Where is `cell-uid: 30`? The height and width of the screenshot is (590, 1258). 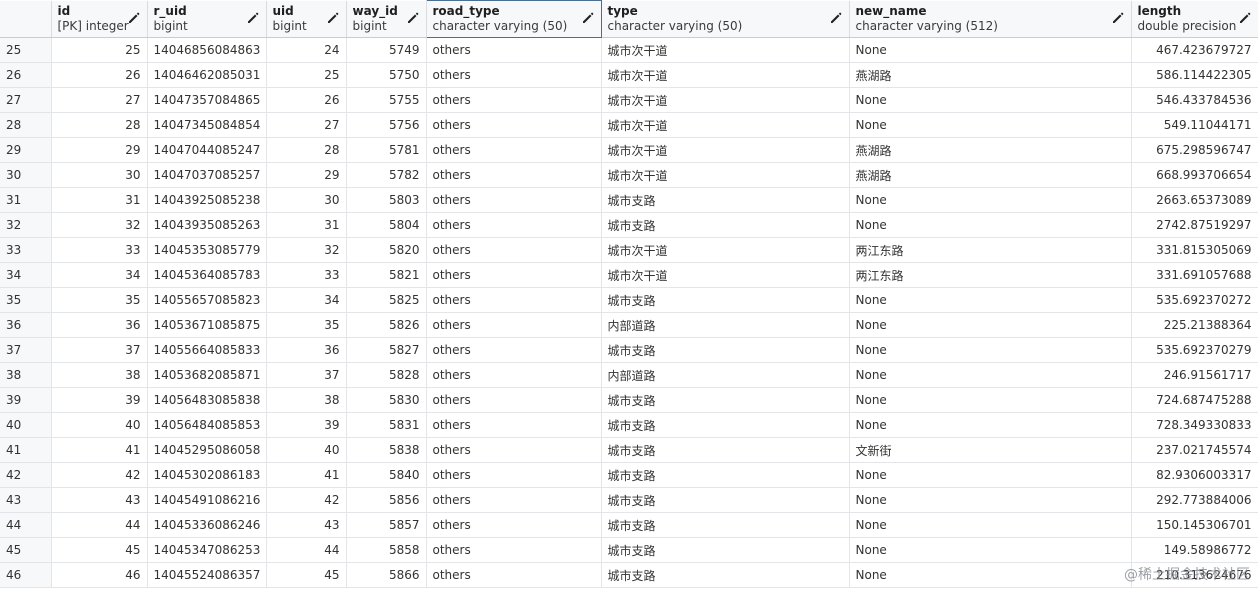 cell-uid: 30 is located at coordinates (306, 200).